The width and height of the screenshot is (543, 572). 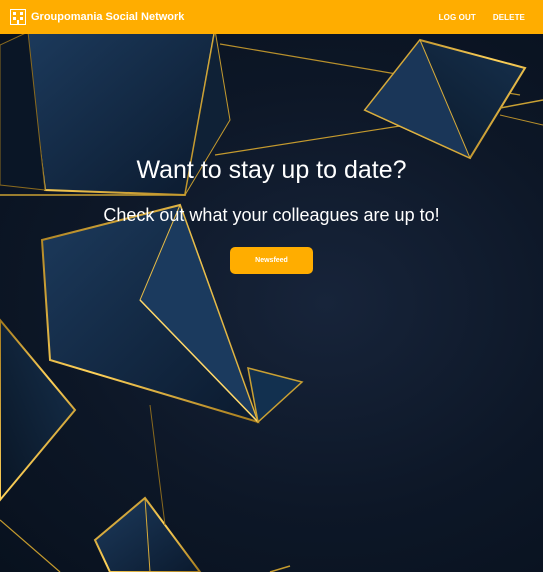 What do you see at coordinates (108, 17) in the screenshot?
I see `brand-text: Groupomania Social Network` at bounding box center [108, 17].